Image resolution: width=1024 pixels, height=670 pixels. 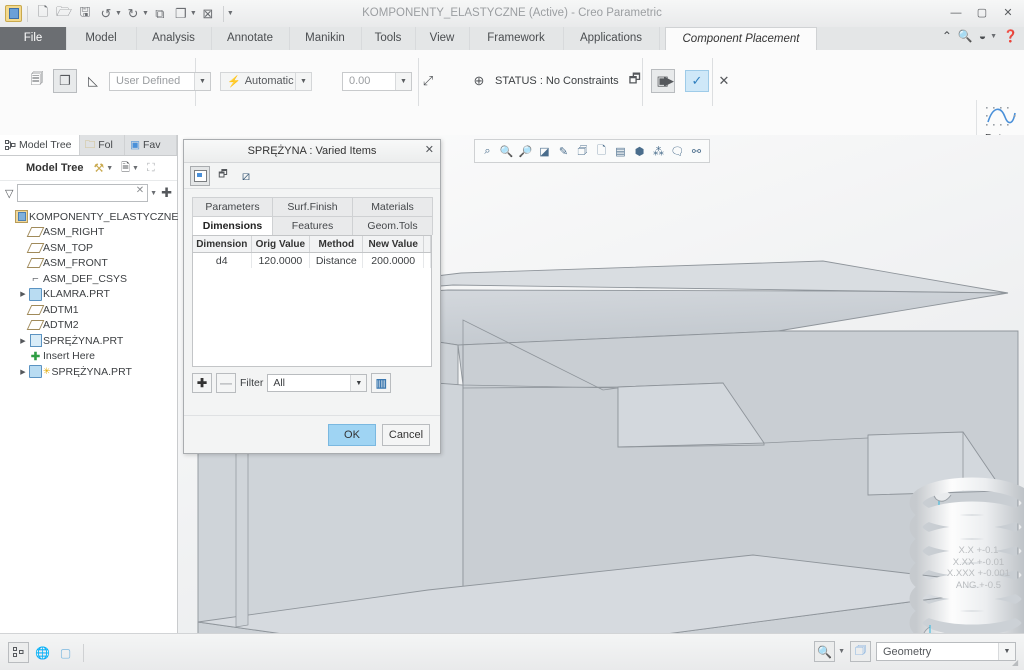 I want to click on tab-file: File, so click(x=33, y=38).